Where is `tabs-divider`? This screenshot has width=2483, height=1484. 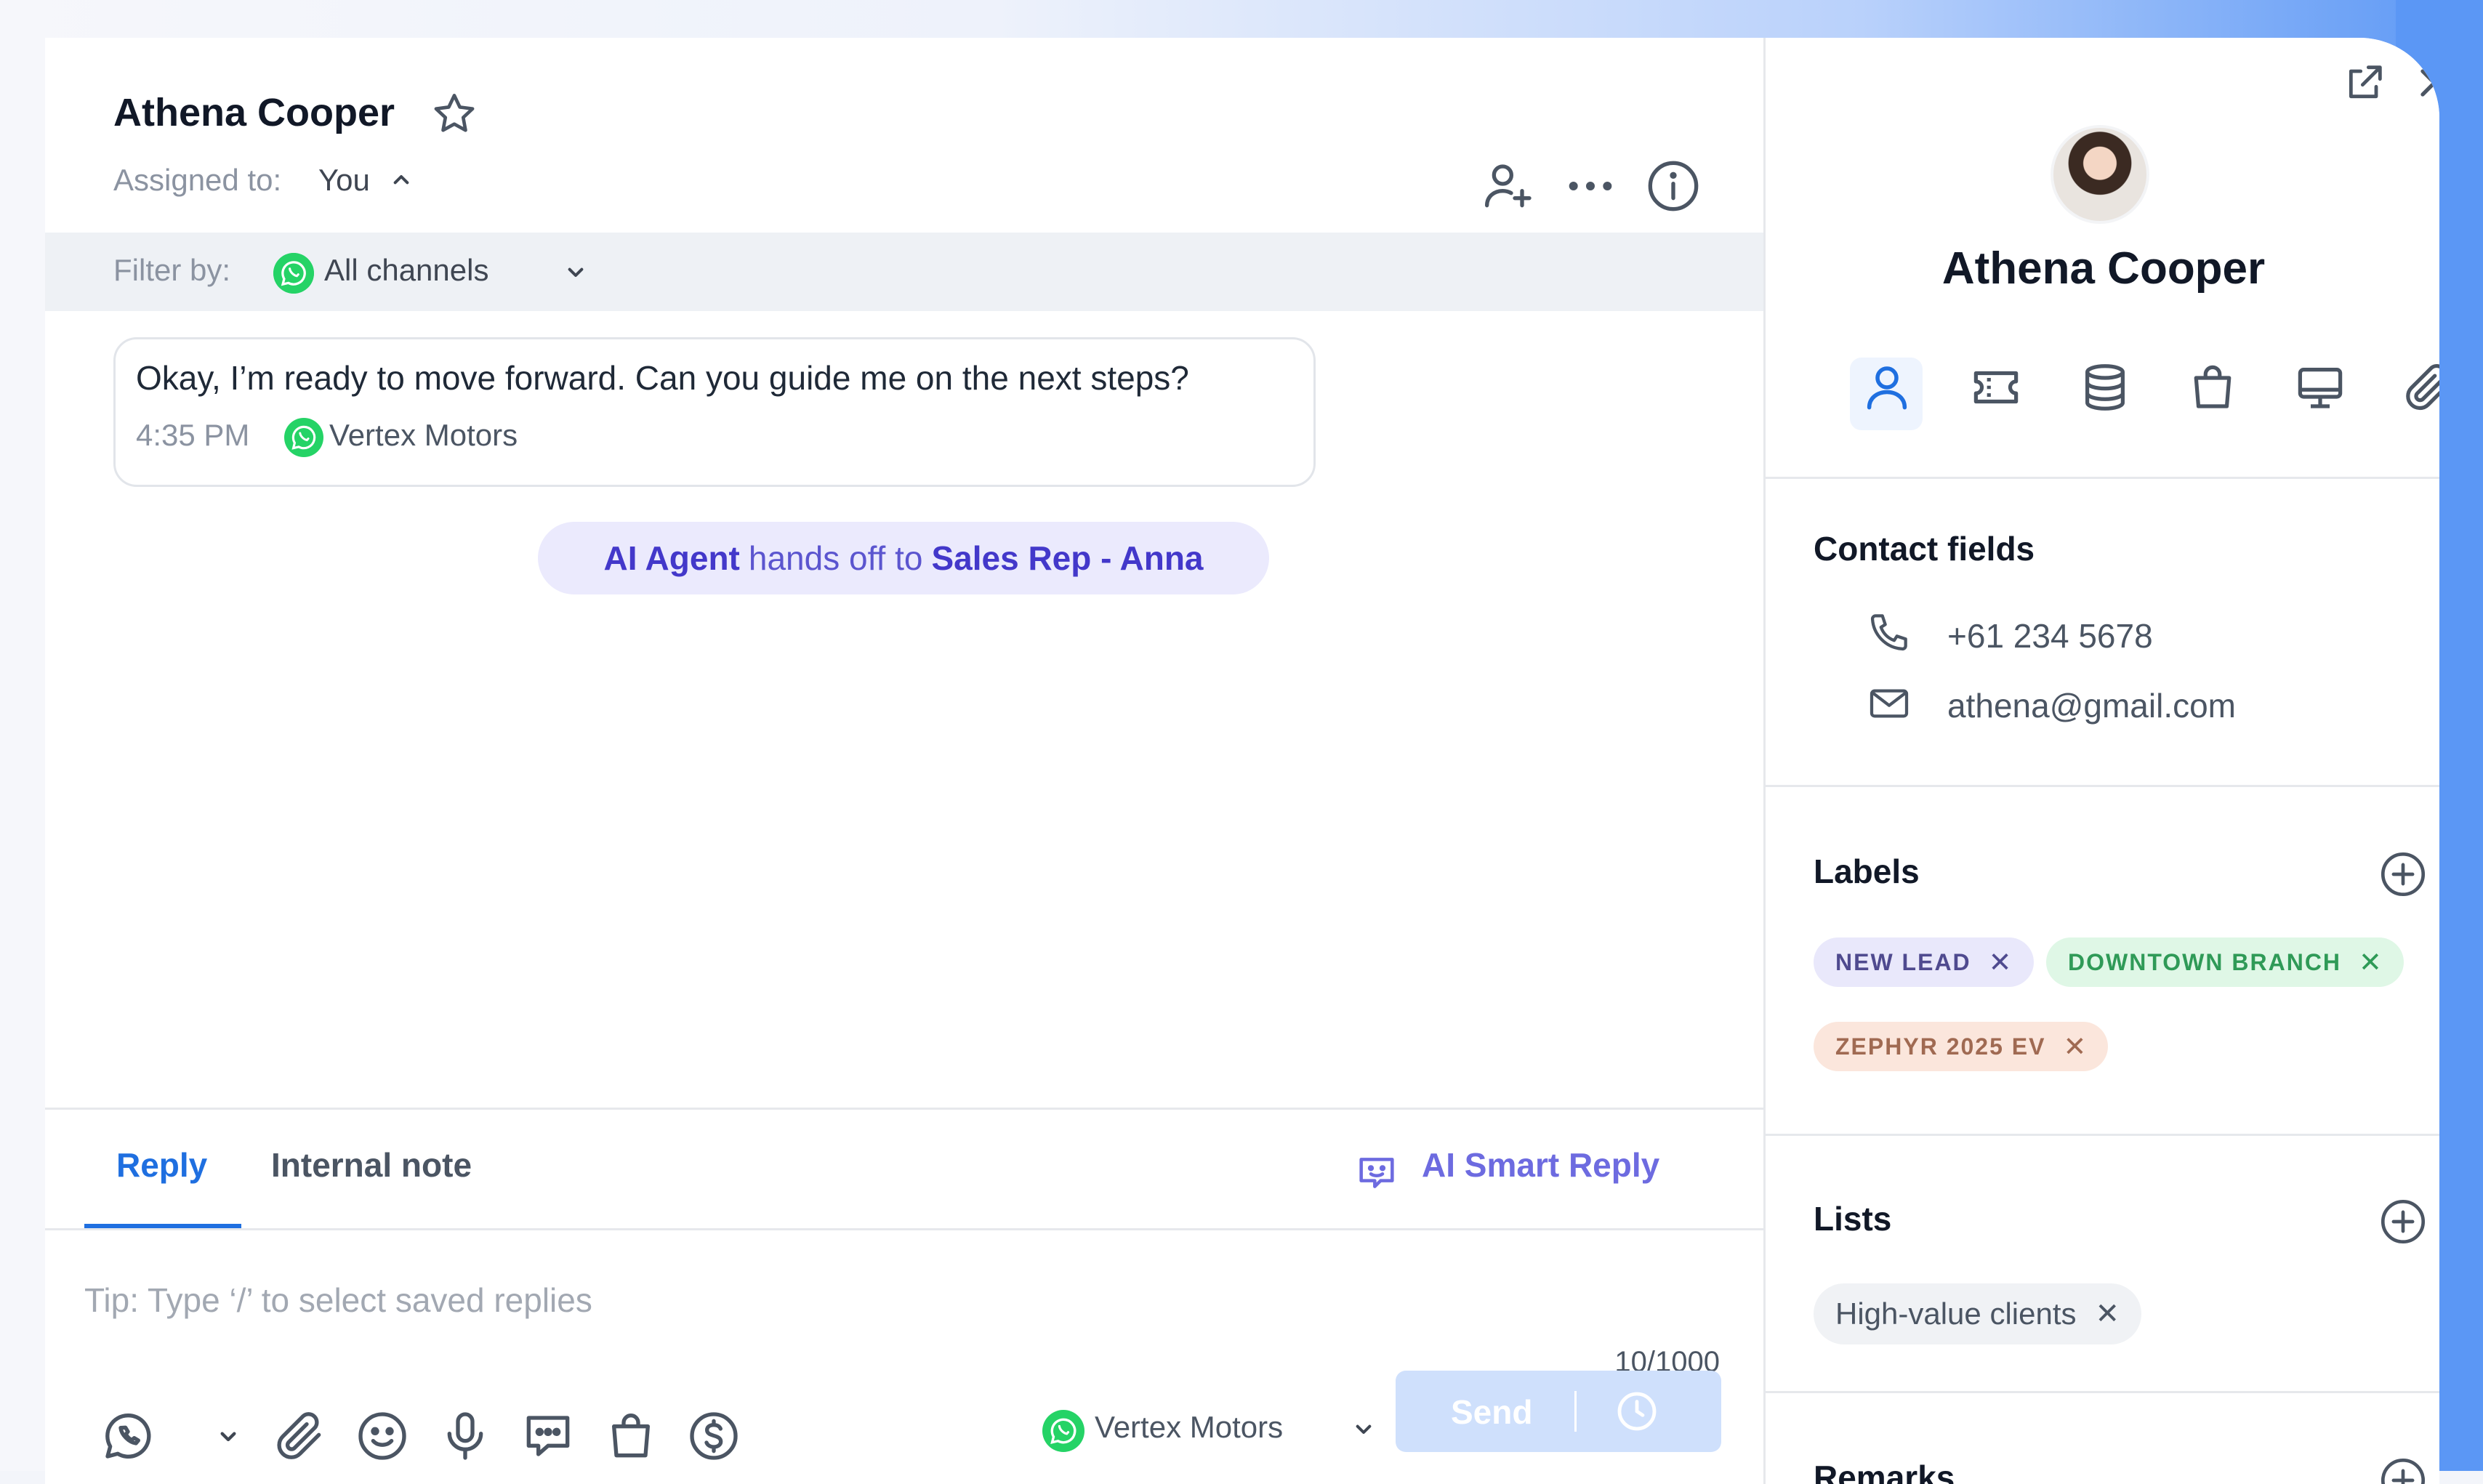 tabs-divider is located at coordinates (904, 1229).